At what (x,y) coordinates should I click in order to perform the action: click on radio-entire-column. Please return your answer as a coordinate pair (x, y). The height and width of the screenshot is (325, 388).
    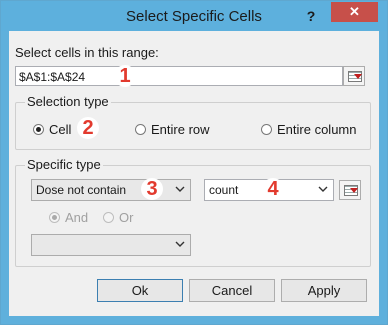
    Looking at the image, I should click on (266, 129).